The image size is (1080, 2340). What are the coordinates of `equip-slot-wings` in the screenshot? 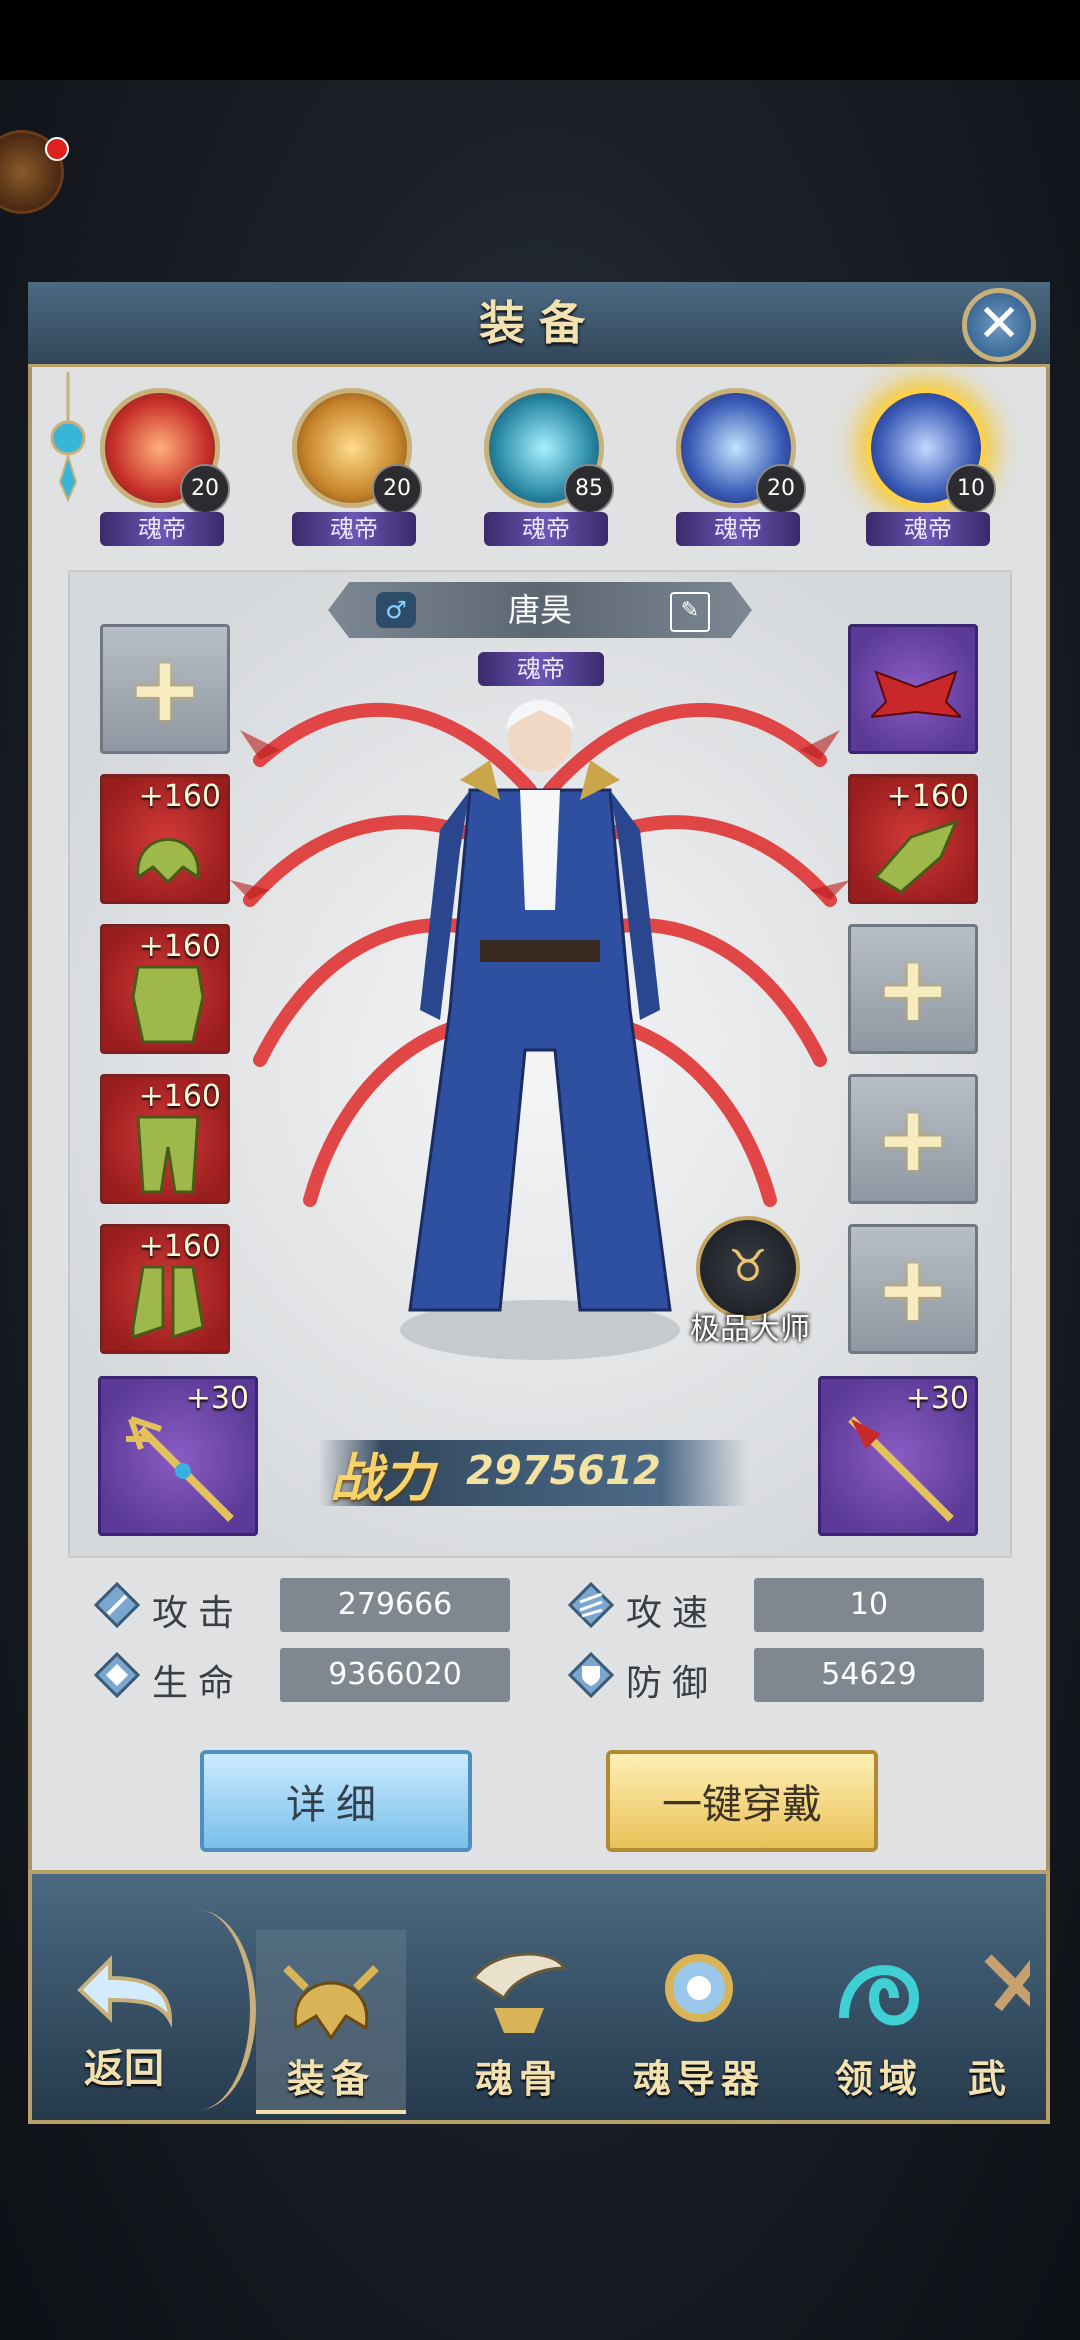 It's located at (913, 689).